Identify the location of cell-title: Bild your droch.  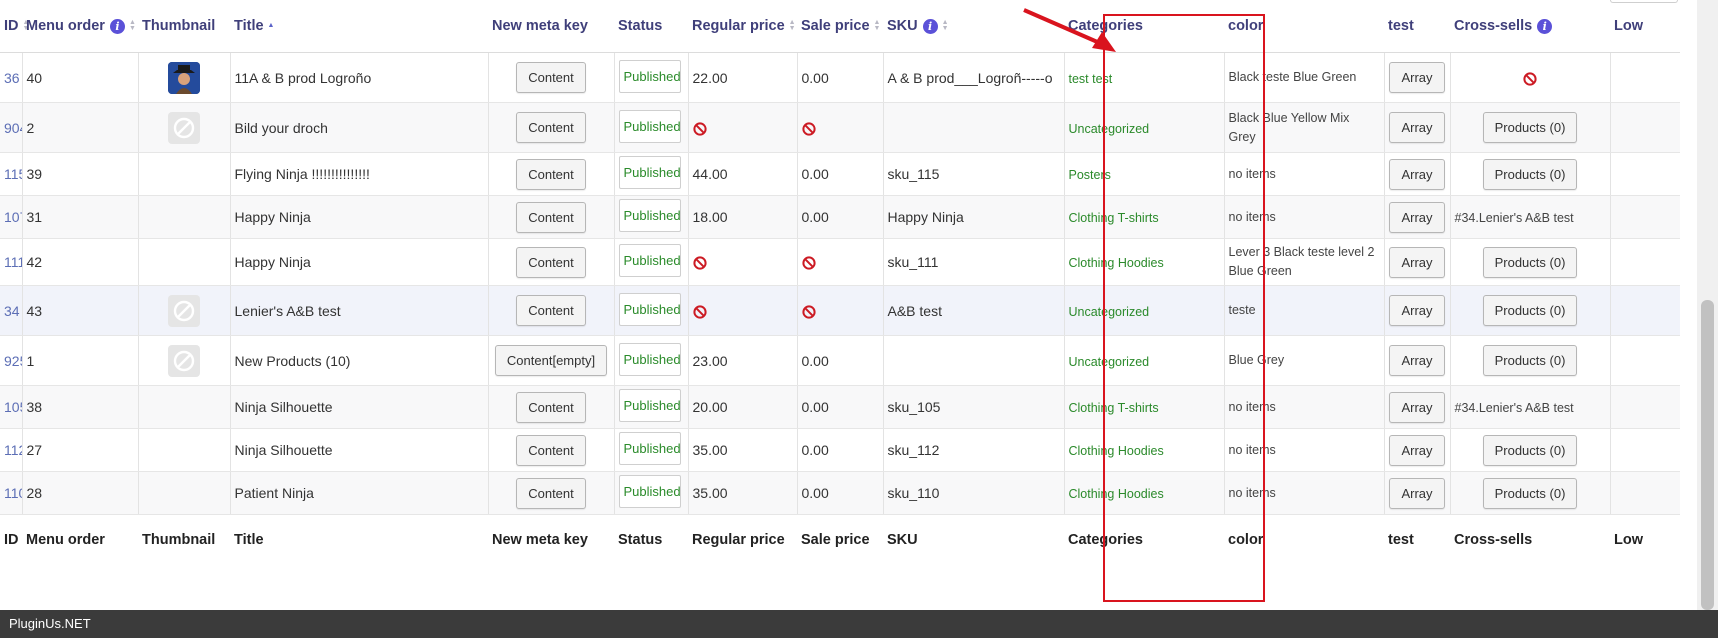
(359, 127).